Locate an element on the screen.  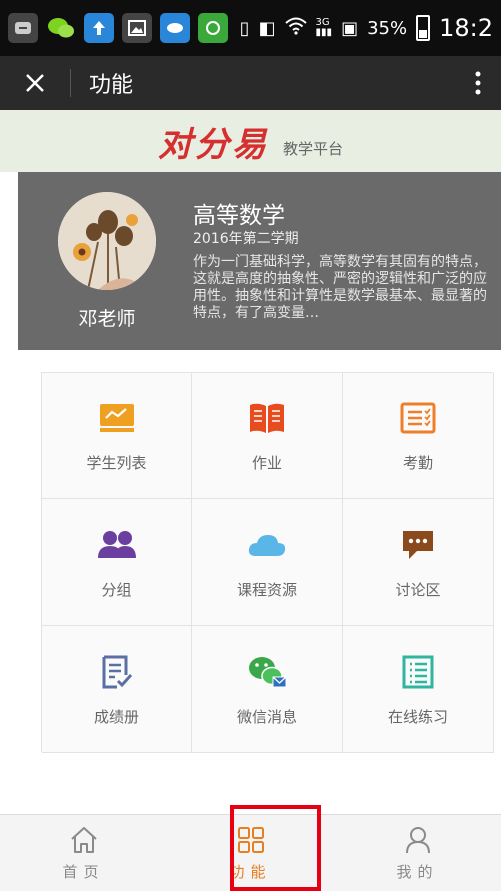
grid-item-discussion: 讨论区 is located at coordinates (418, 562).